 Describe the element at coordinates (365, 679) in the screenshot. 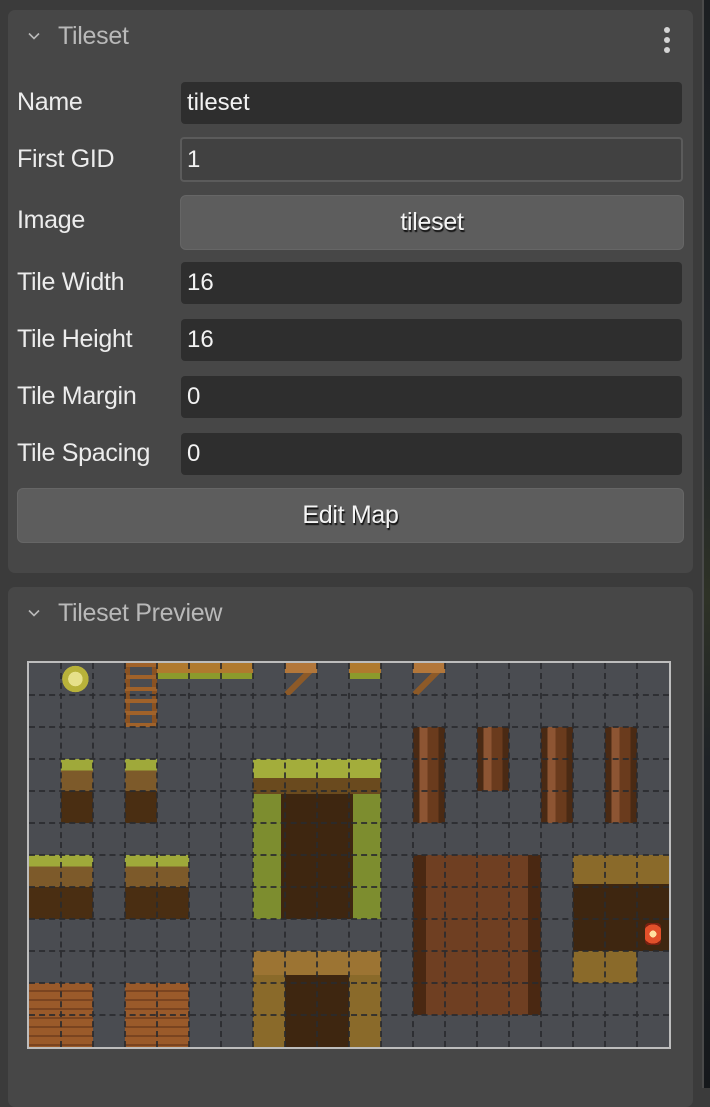

I see `tile-small-log` at that location.